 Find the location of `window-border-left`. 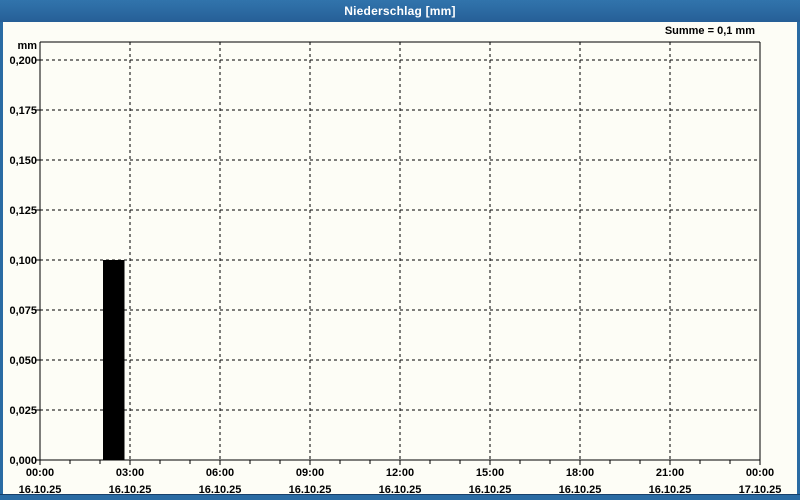

window-border-left is located at coordinates (1, 261).